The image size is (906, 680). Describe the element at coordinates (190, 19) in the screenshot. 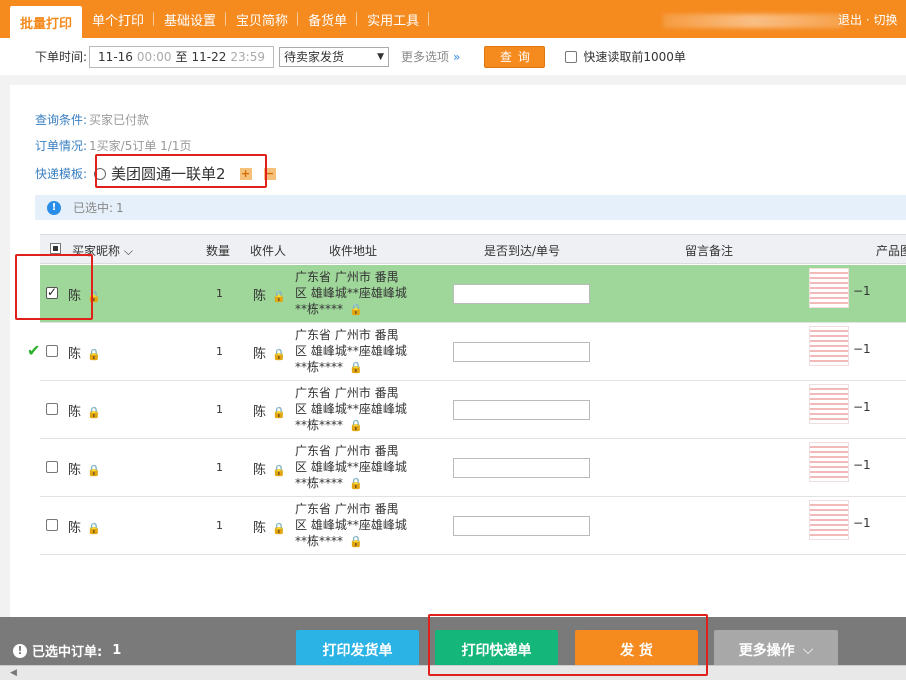

I see `tab-basic-settings: 基础设置` at that location.